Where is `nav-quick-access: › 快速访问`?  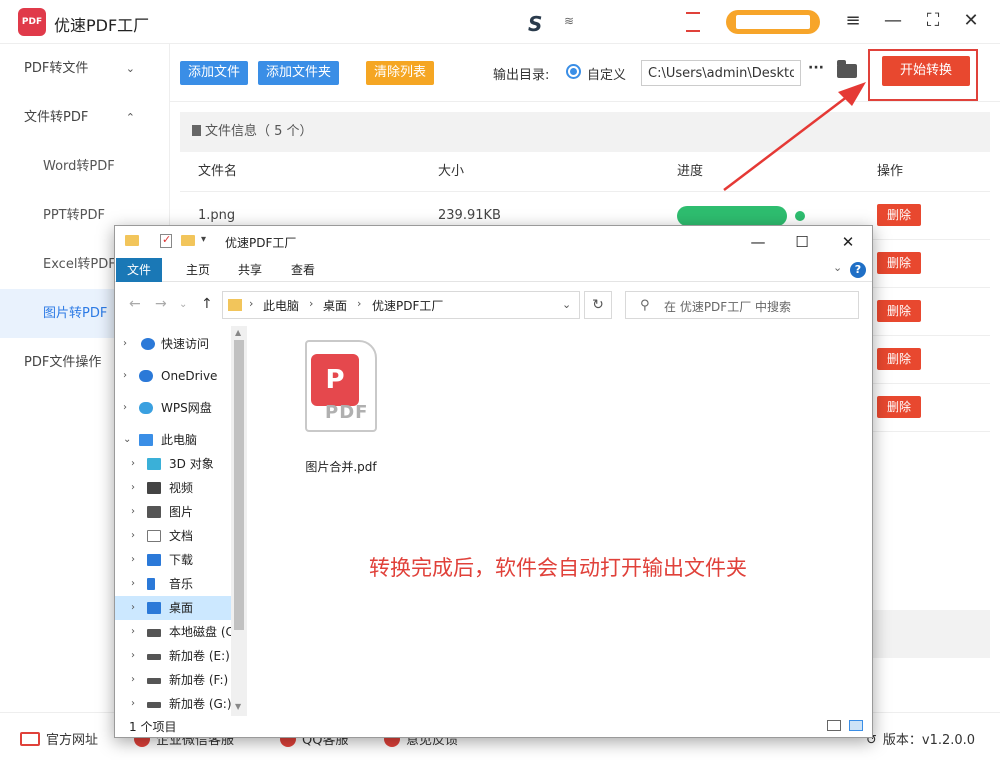
nav-quick-access: › 快速访问 is located at coordinates (173, 344).